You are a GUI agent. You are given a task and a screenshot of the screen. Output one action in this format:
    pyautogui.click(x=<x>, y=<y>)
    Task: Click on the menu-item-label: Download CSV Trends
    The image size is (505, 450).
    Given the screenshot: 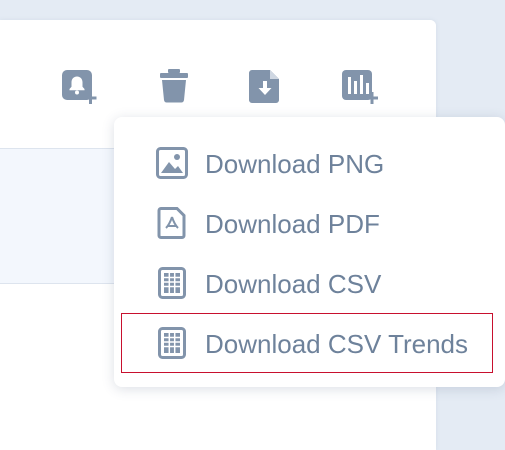 What is the action you would take?
    pyautogui.click(x=337, y=344)
    